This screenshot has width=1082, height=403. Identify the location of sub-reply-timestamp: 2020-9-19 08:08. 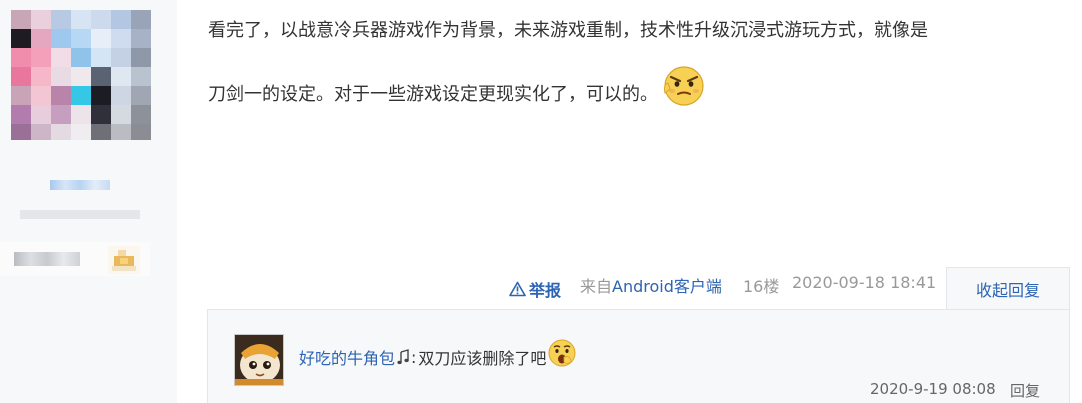
(933, 389).